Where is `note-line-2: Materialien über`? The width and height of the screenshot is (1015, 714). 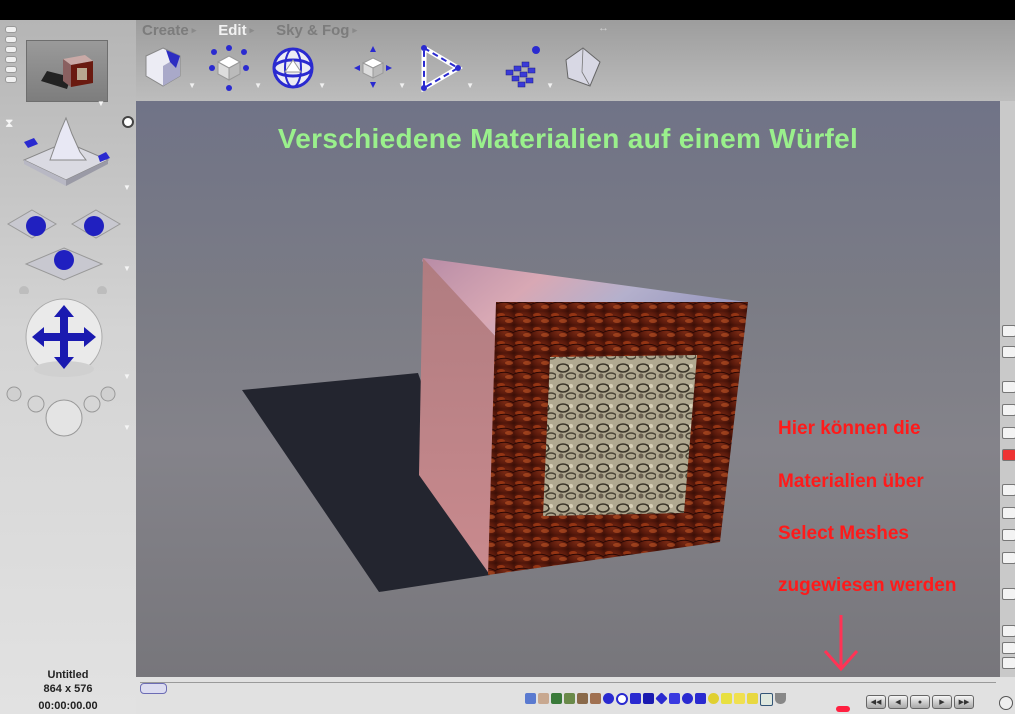
note-line-2: Materialien über is located at coordinates (851, 481).